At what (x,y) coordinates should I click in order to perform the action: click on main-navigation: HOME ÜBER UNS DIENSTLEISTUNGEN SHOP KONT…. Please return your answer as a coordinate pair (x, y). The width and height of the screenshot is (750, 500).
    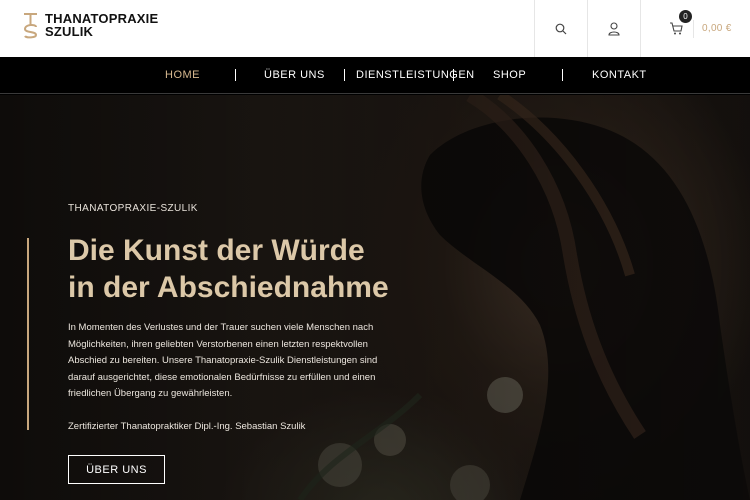
    Looking at the image, I should click on (375, 75).